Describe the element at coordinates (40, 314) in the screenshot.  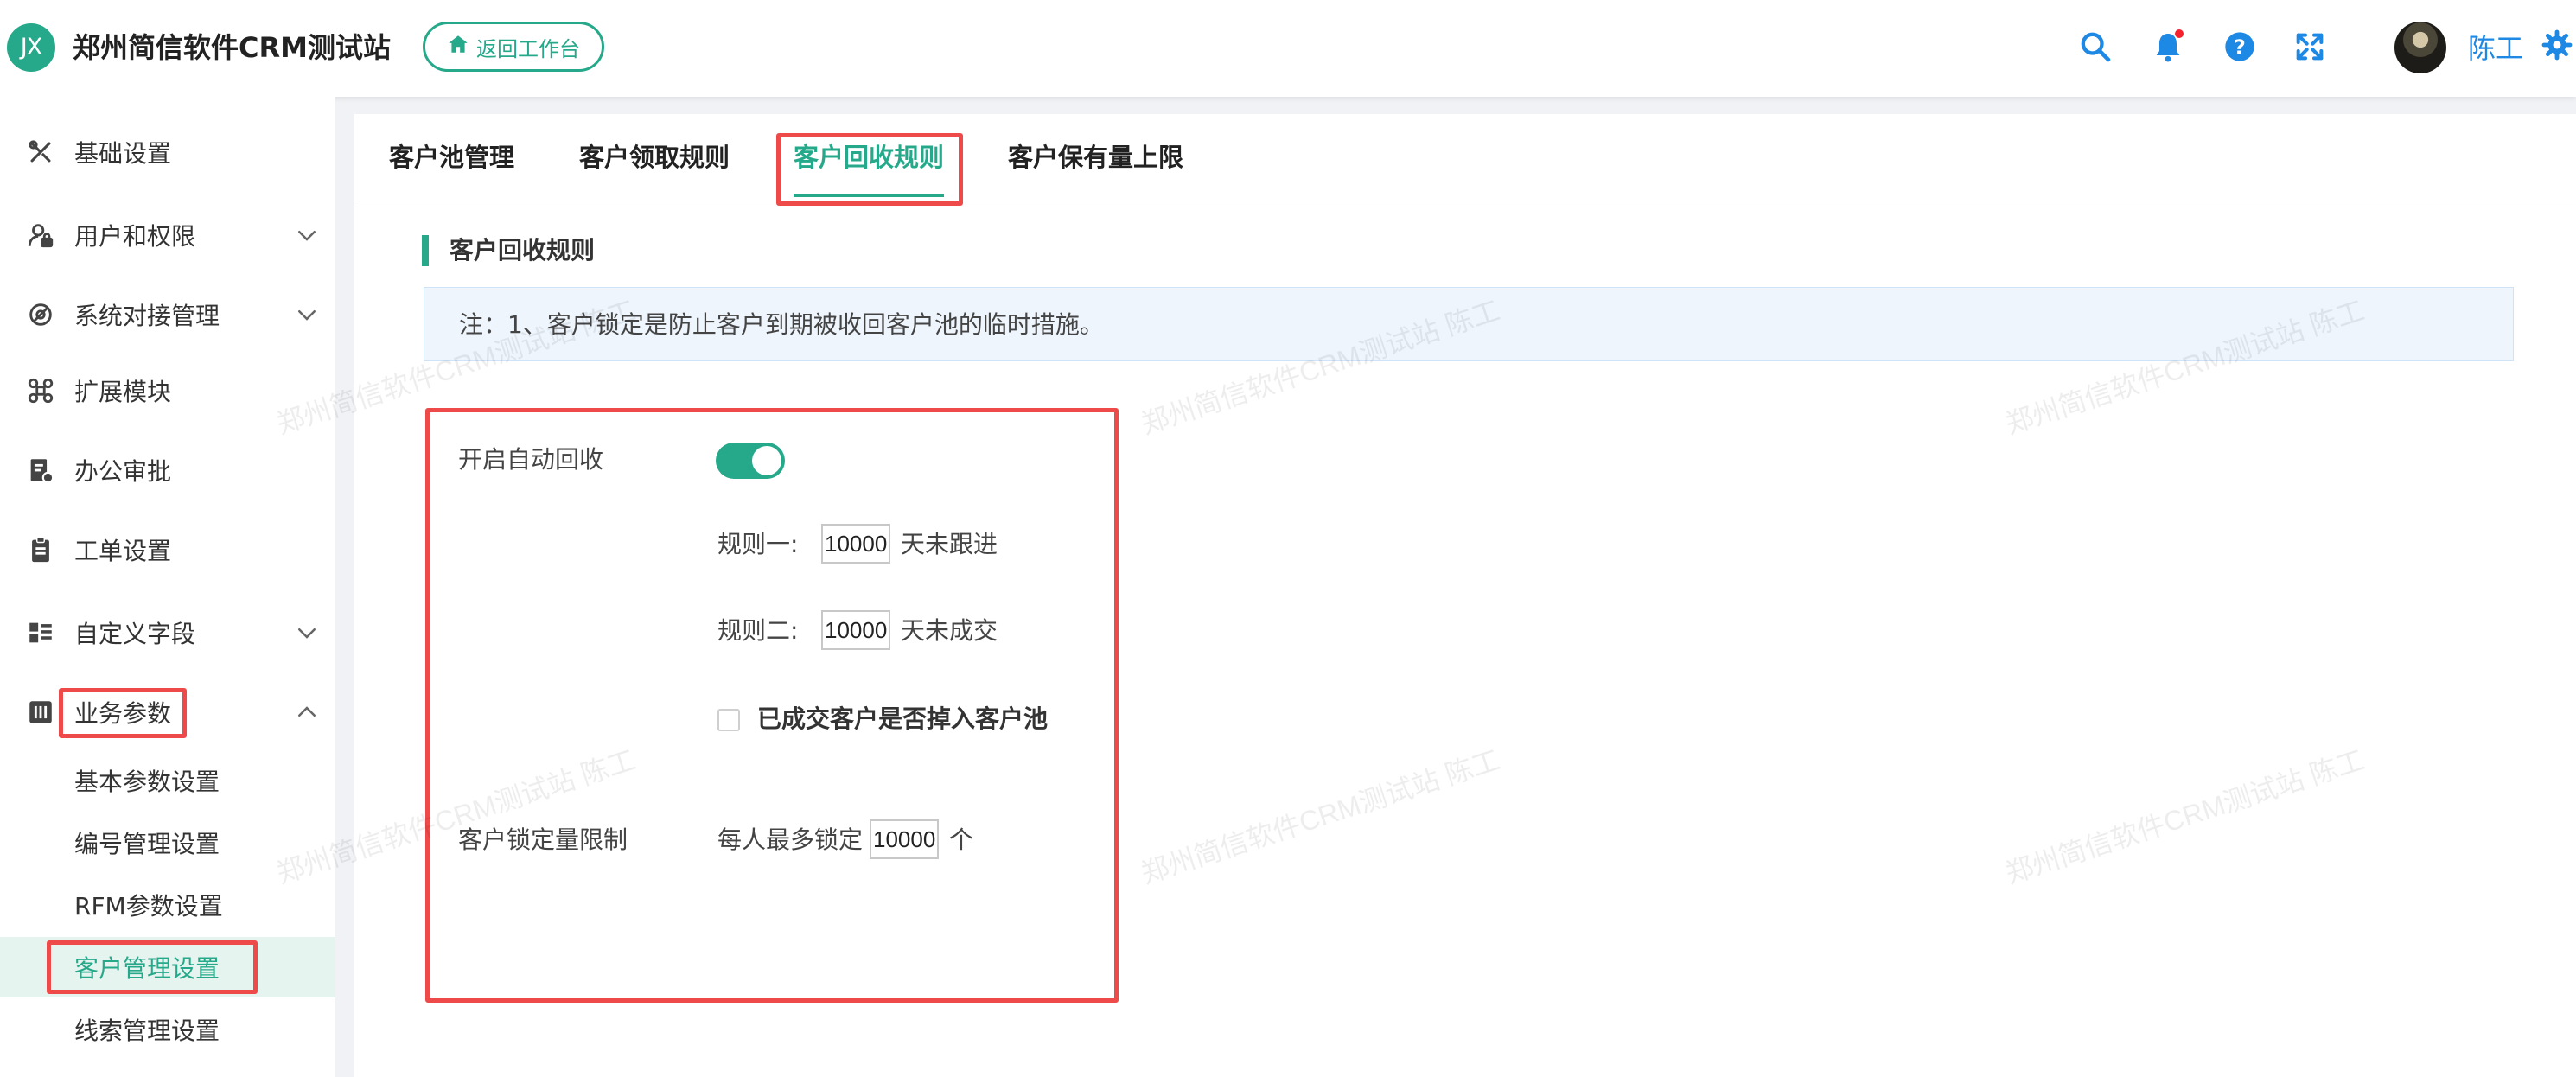
I see `link-icon` at that location.